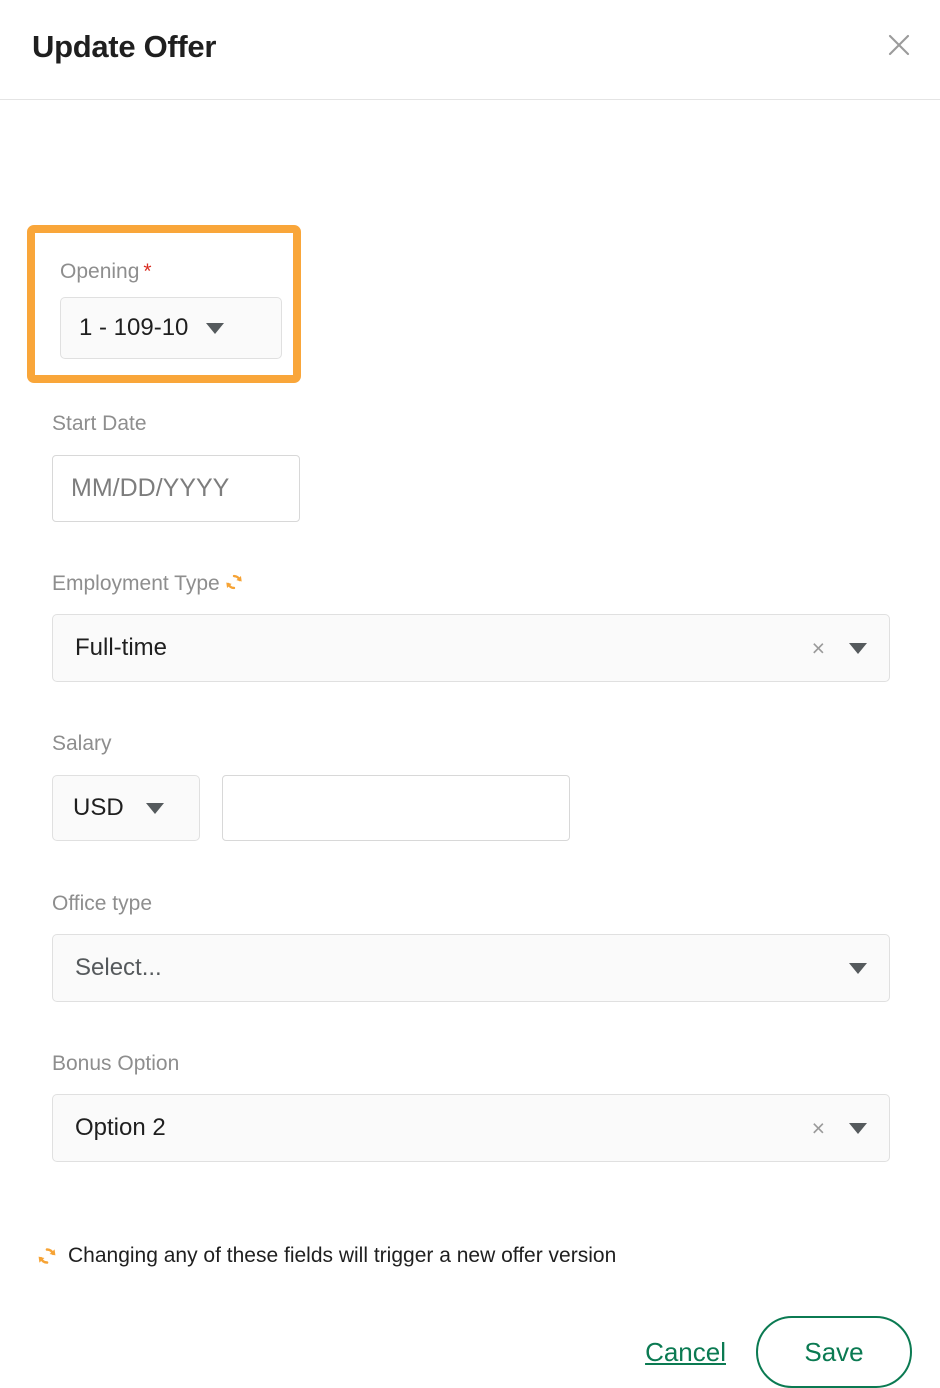  What do you see at coordinates (116, 1063) in the screenshot?
I see `bonus-option-label: Bonus Option` at bounding box center [116, 1063].